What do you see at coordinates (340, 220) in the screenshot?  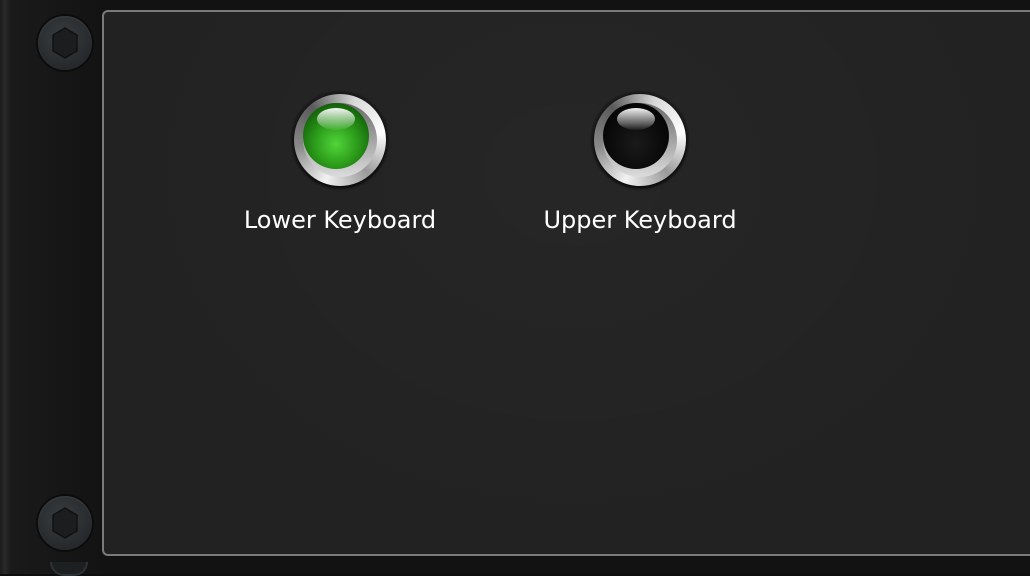 I see `lower-keyboard-label: Lower Keyboard` at bounding box center [340, 220].